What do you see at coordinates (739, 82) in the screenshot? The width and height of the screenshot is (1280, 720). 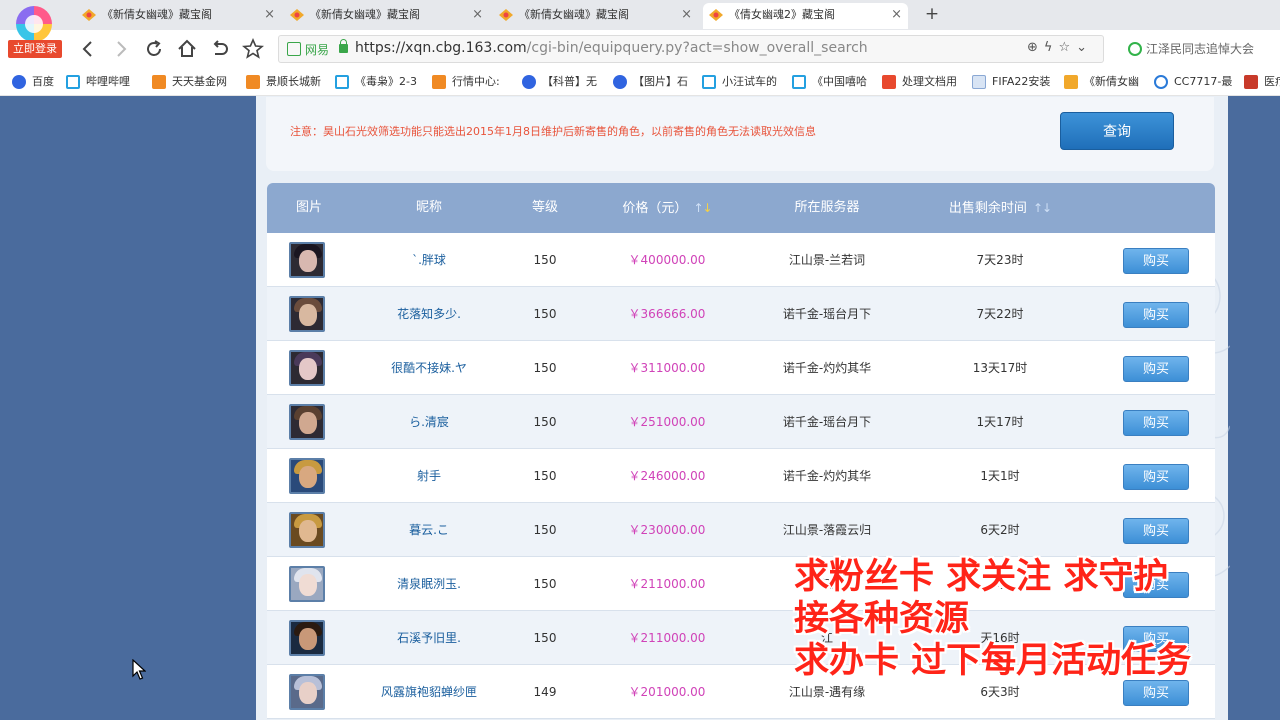 I see `bookmark-item: 小汪试车的` at bounding box center [739, 82].